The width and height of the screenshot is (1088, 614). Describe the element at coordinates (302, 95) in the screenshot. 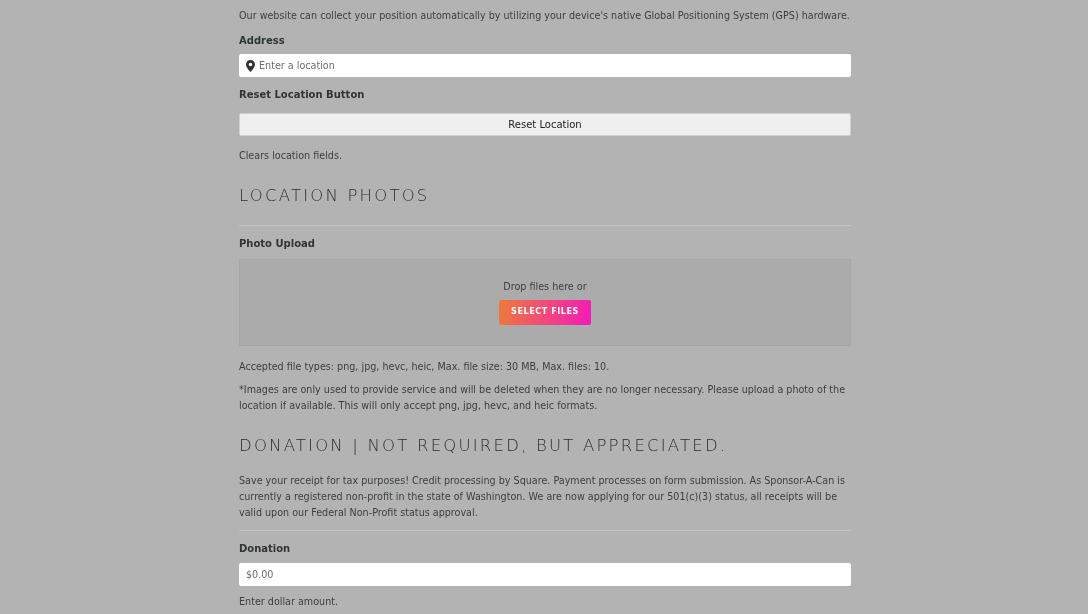

I see `field-label: Reset Location Button` at that location.